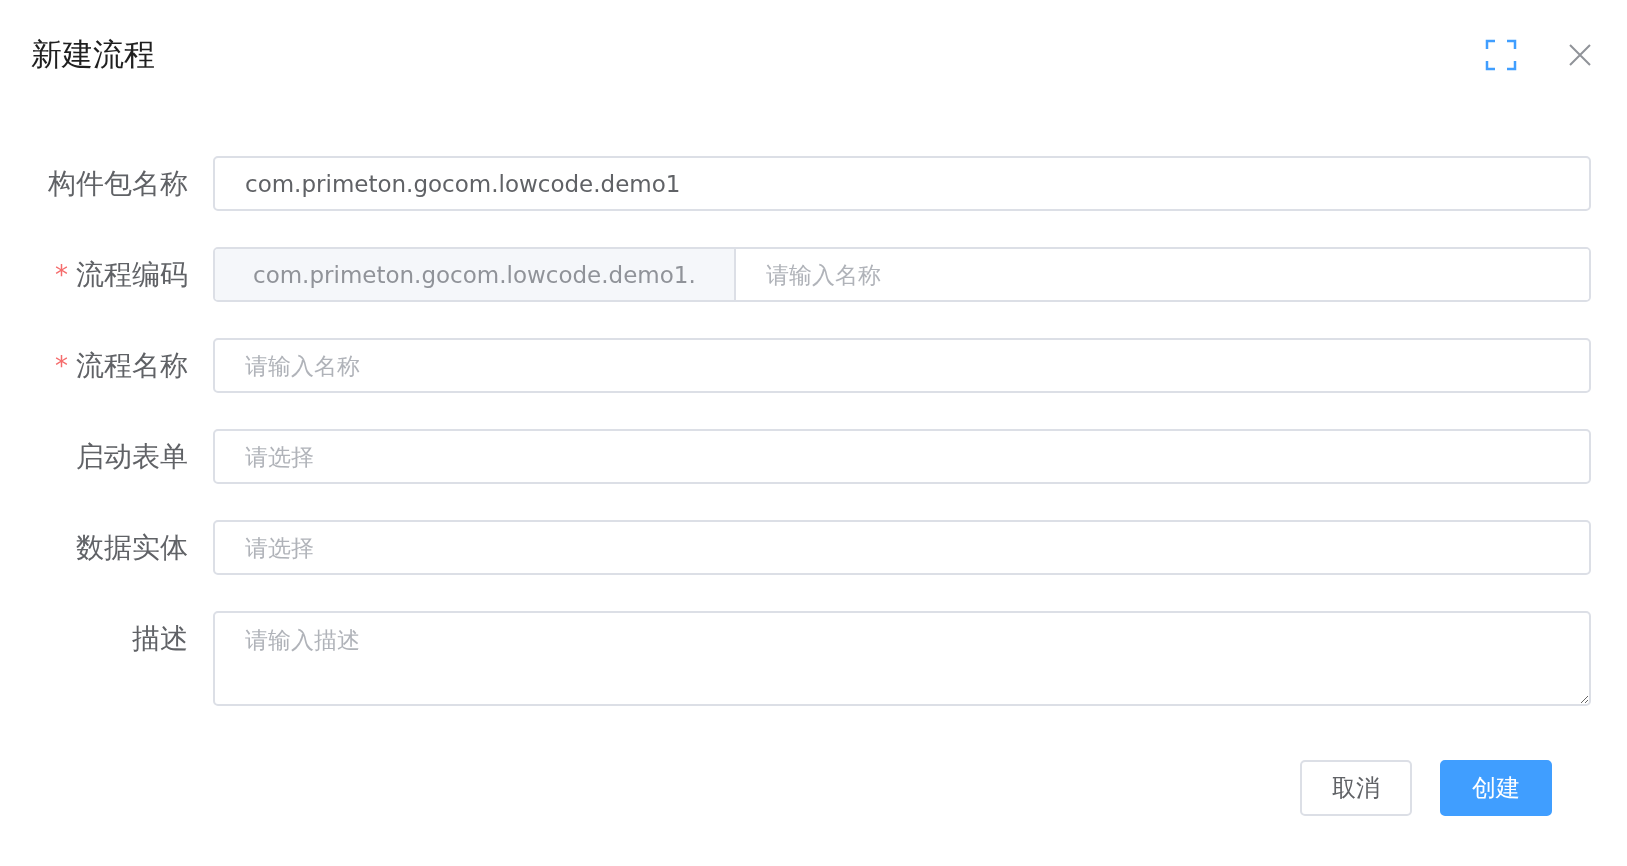 The image size is (1627, 866). Describe the element at coordinates (132, 547) in the screenshot. I see `field-label: 数据实体` at that location.